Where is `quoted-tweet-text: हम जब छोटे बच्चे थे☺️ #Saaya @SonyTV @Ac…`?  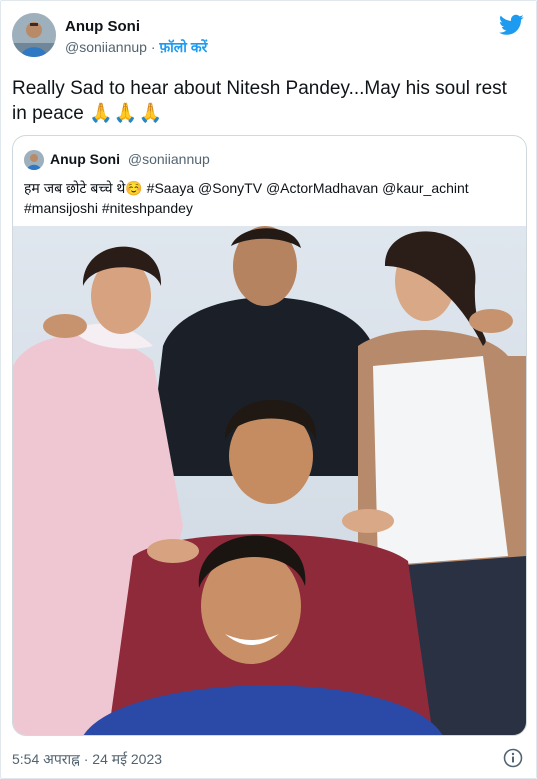 quoted-tweet-text: हम जब छोटे बच्चे थे☺️ #Saaya @SonyTV @Ac… is located at coordinates (246, 198).